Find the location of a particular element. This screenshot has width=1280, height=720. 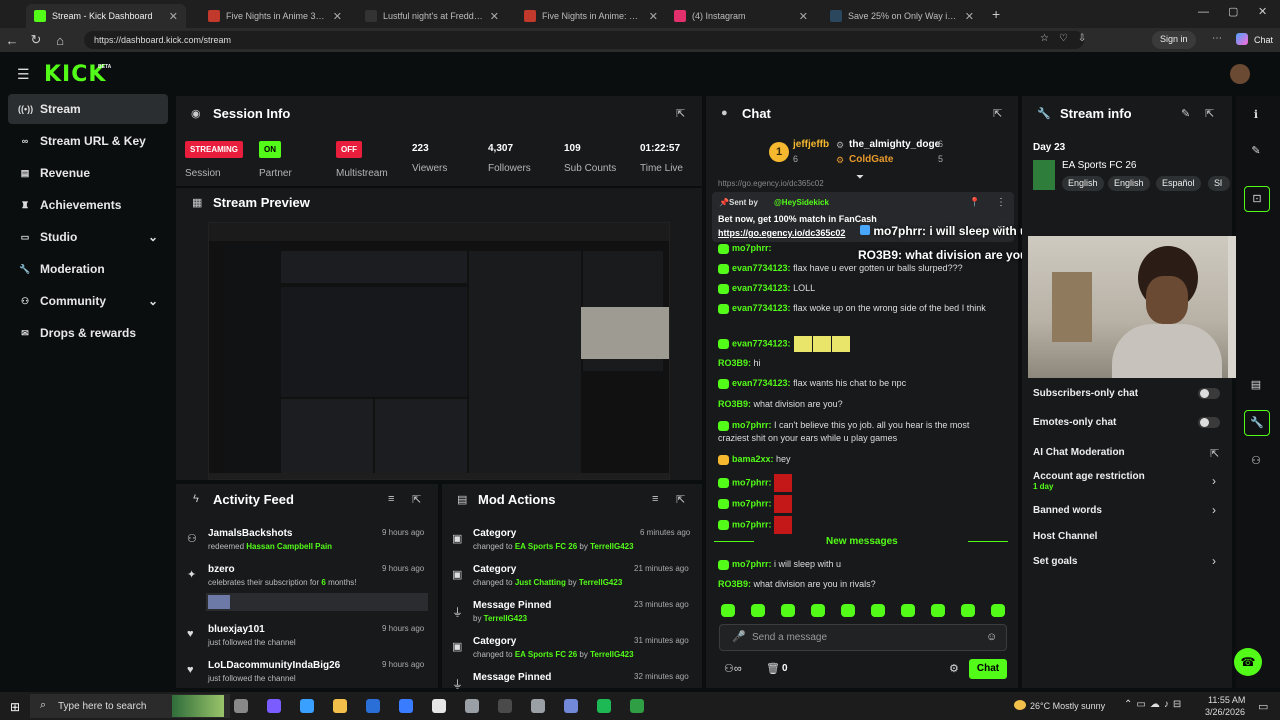

set-goals-label: Set goals is located at coordinates (1055, 561).